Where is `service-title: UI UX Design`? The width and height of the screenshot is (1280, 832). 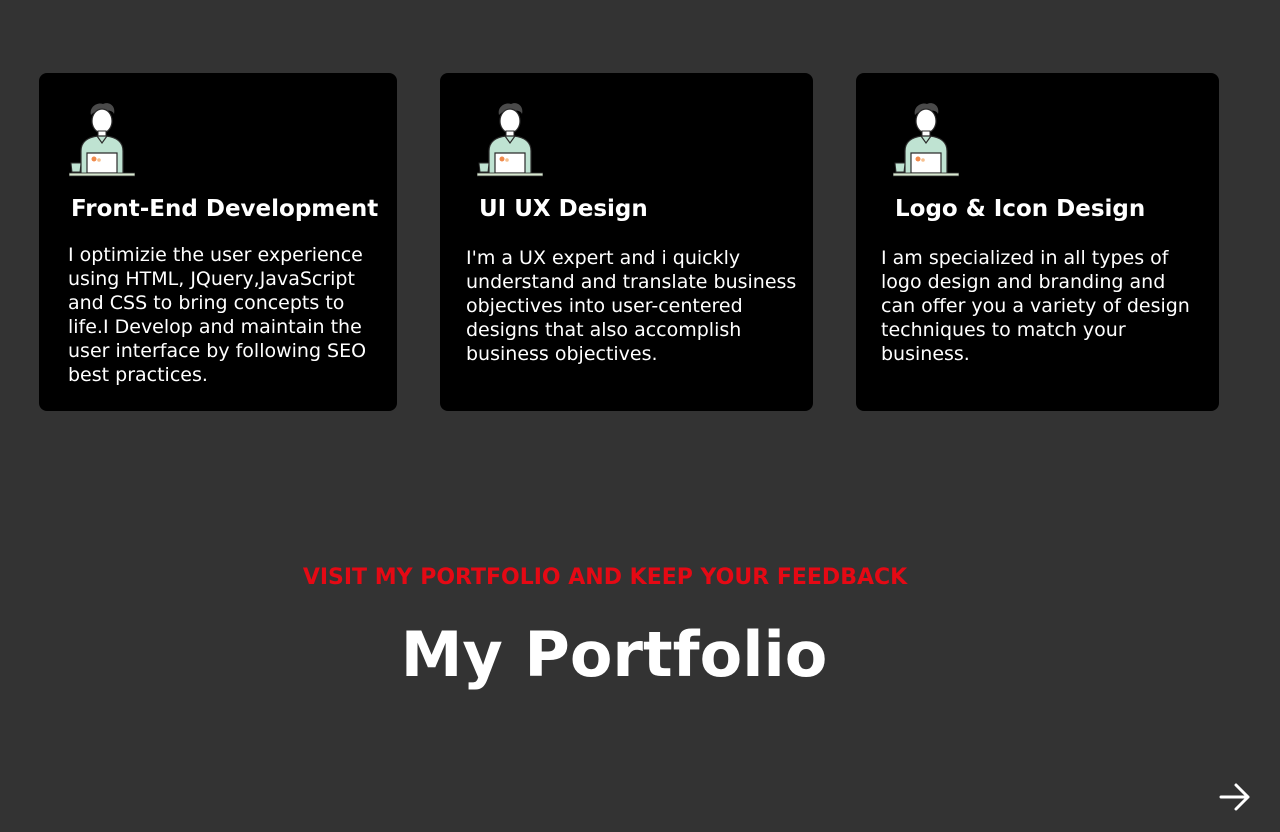
service-title: UI UX Design is located at coordinates (563, 209).